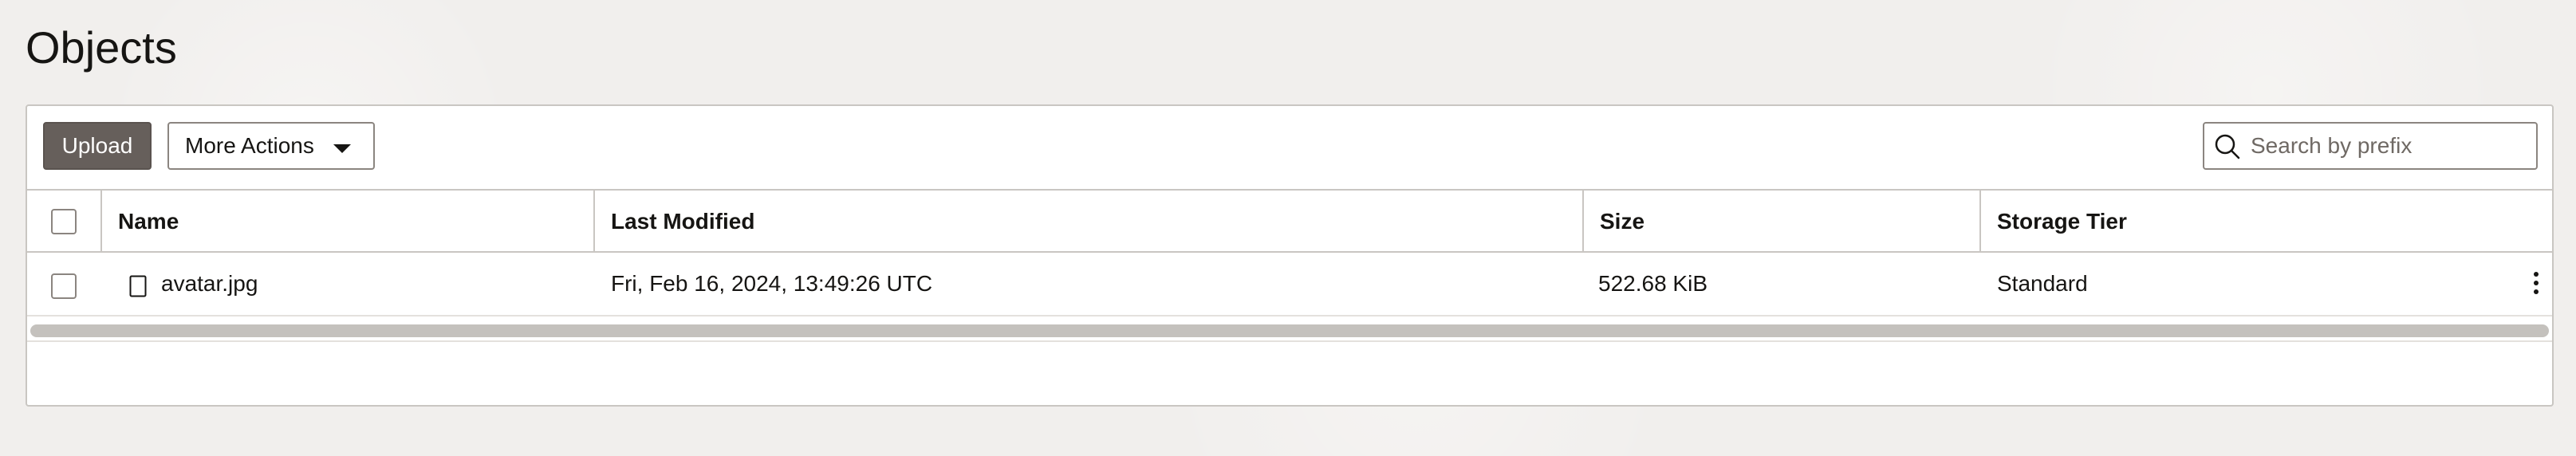  Describe the element at coordinates (101, 47) in the screenshot. I see `page-title: Objects` at that location.